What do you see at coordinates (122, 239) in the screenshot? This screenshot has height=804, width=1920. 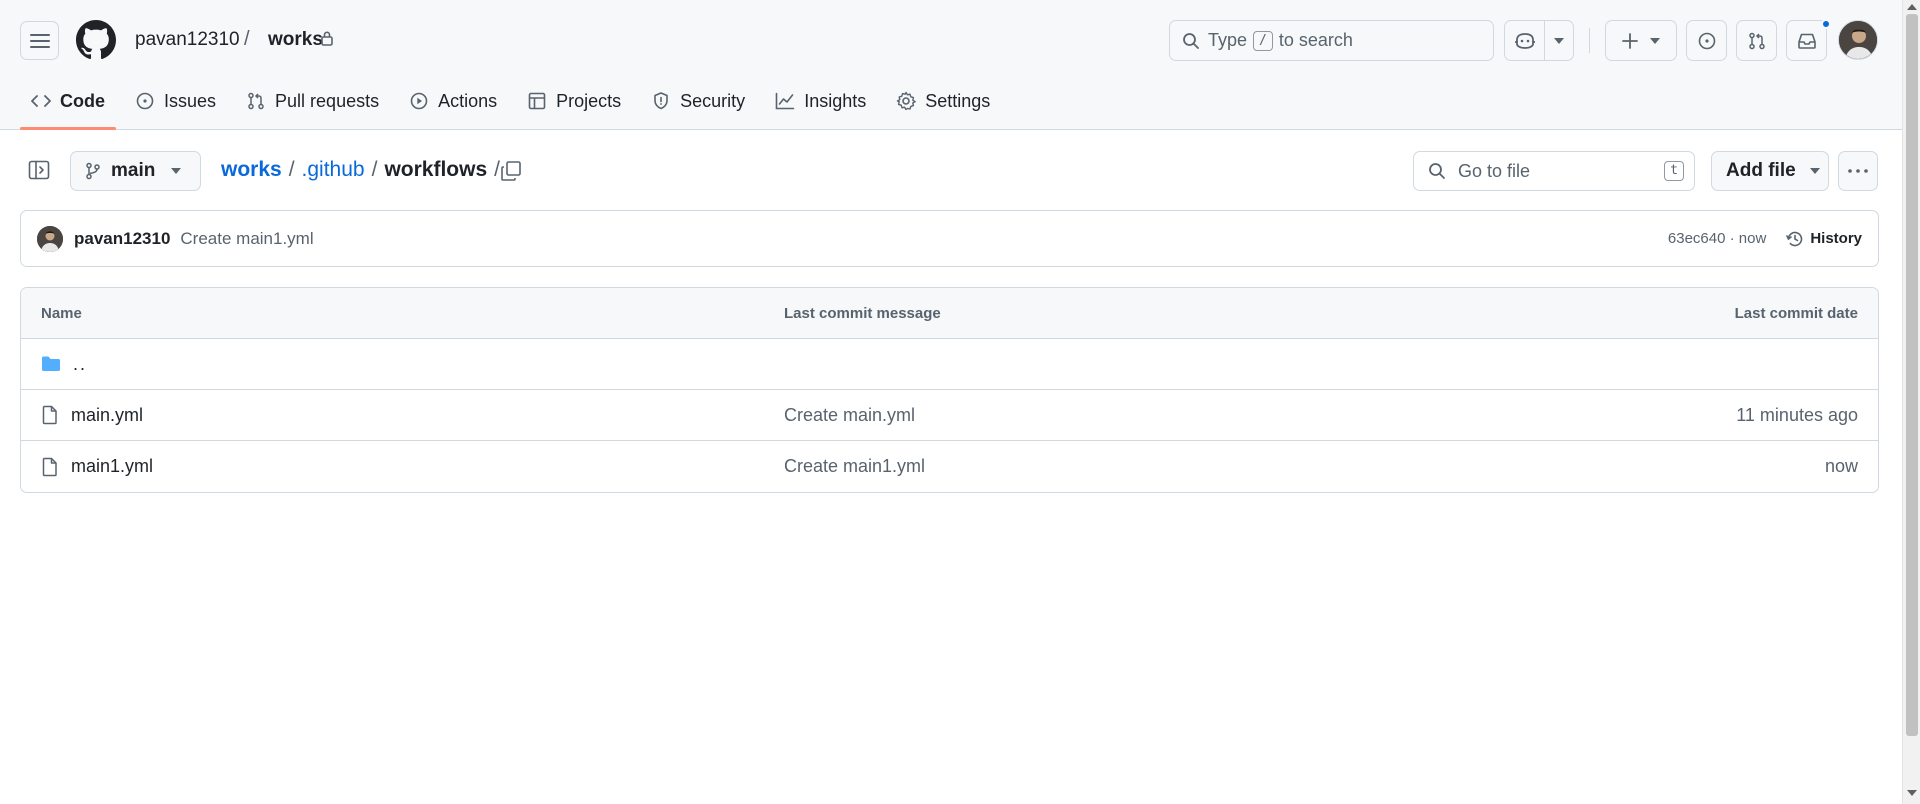 I see `commit-author-link: pavan12310` at bounding box center [122, 239].